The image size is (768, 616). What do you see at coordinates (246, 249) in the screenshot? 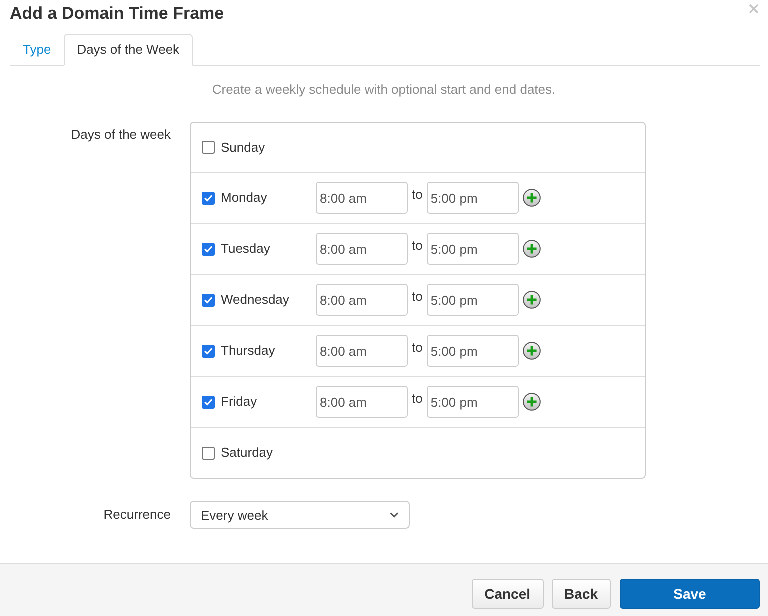
I see `day-label: Tuesday` at bounding box center [246, 249].